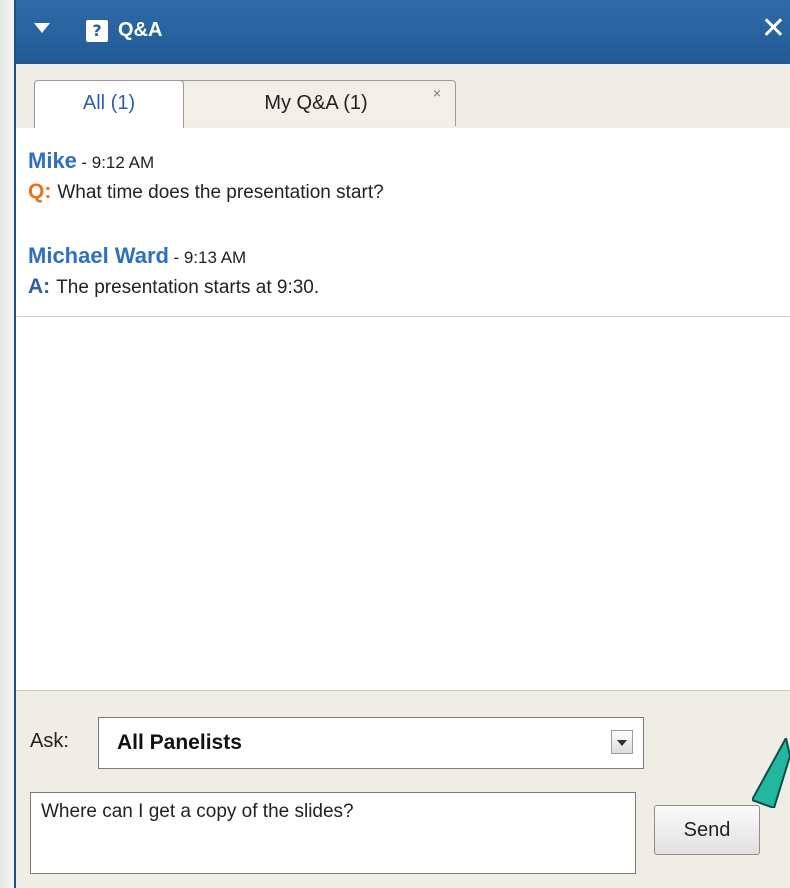  I want to click on message-author: Michael Ward, so click(98, 255).